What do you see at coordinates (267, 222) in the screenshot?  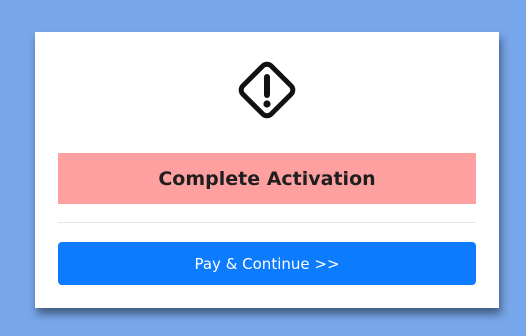 I see `divider` at bounding box center [267, 222].